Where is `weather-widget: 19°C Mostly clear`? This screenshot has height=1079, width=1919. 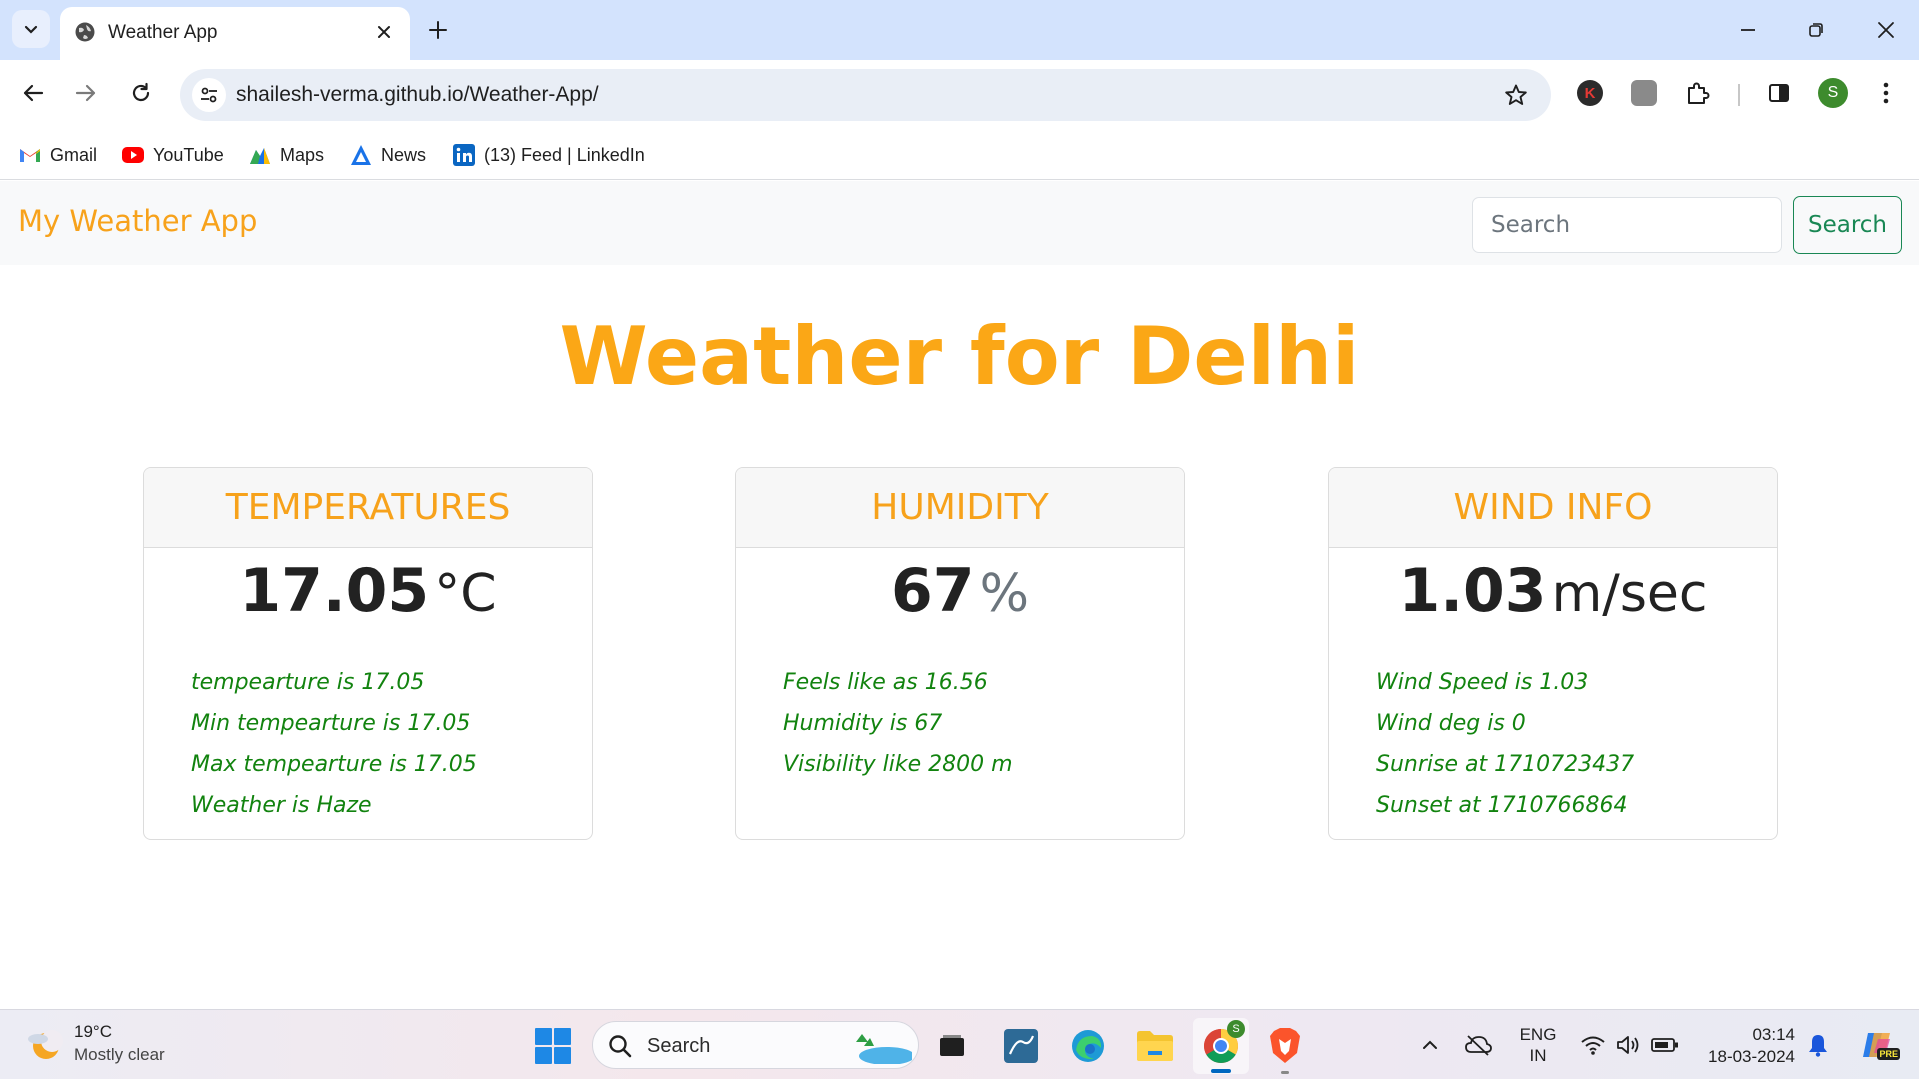
weather-widget: 19°C Mostly clear is located at coordinates (94, 1043).